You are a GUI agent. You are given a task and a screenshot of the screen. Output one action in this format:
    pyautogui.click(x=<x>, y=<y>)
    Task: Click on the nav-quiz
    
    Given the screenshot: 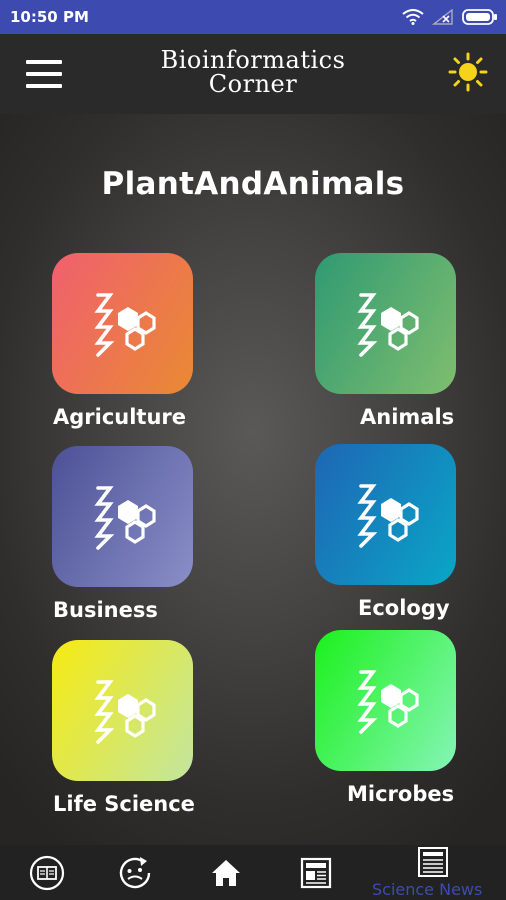 What is the action you would take?
    pyautogui.click(x=135, y=872)
    